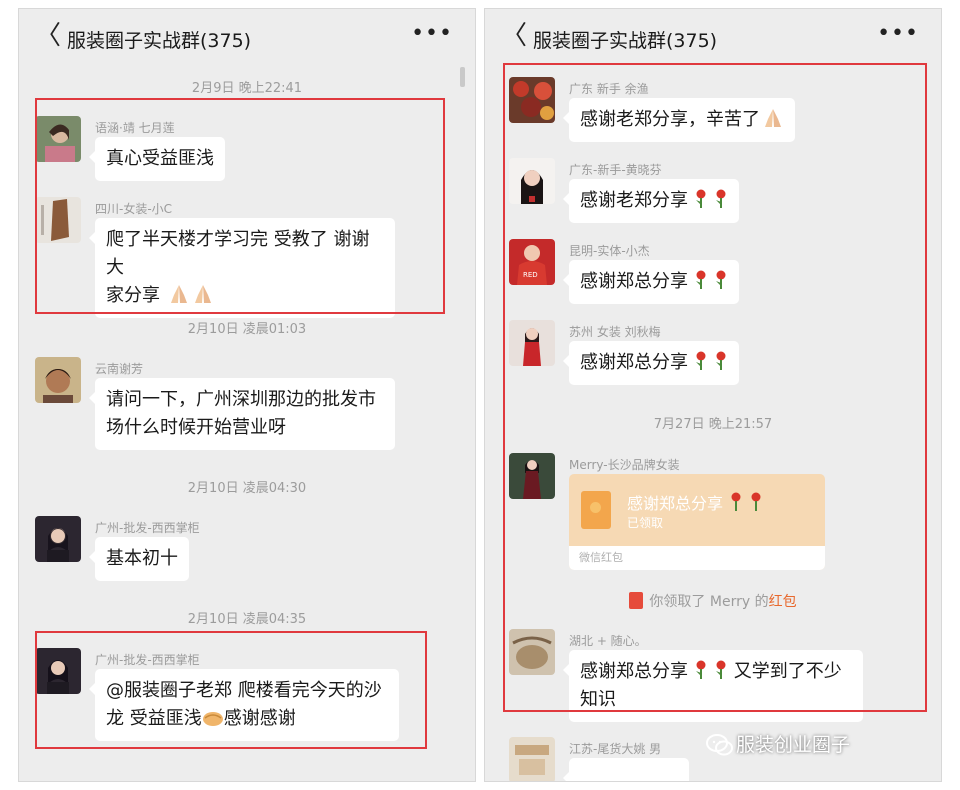  I want to click on timestamp: 2月10日 凌晨01:03, so click(247, 329).